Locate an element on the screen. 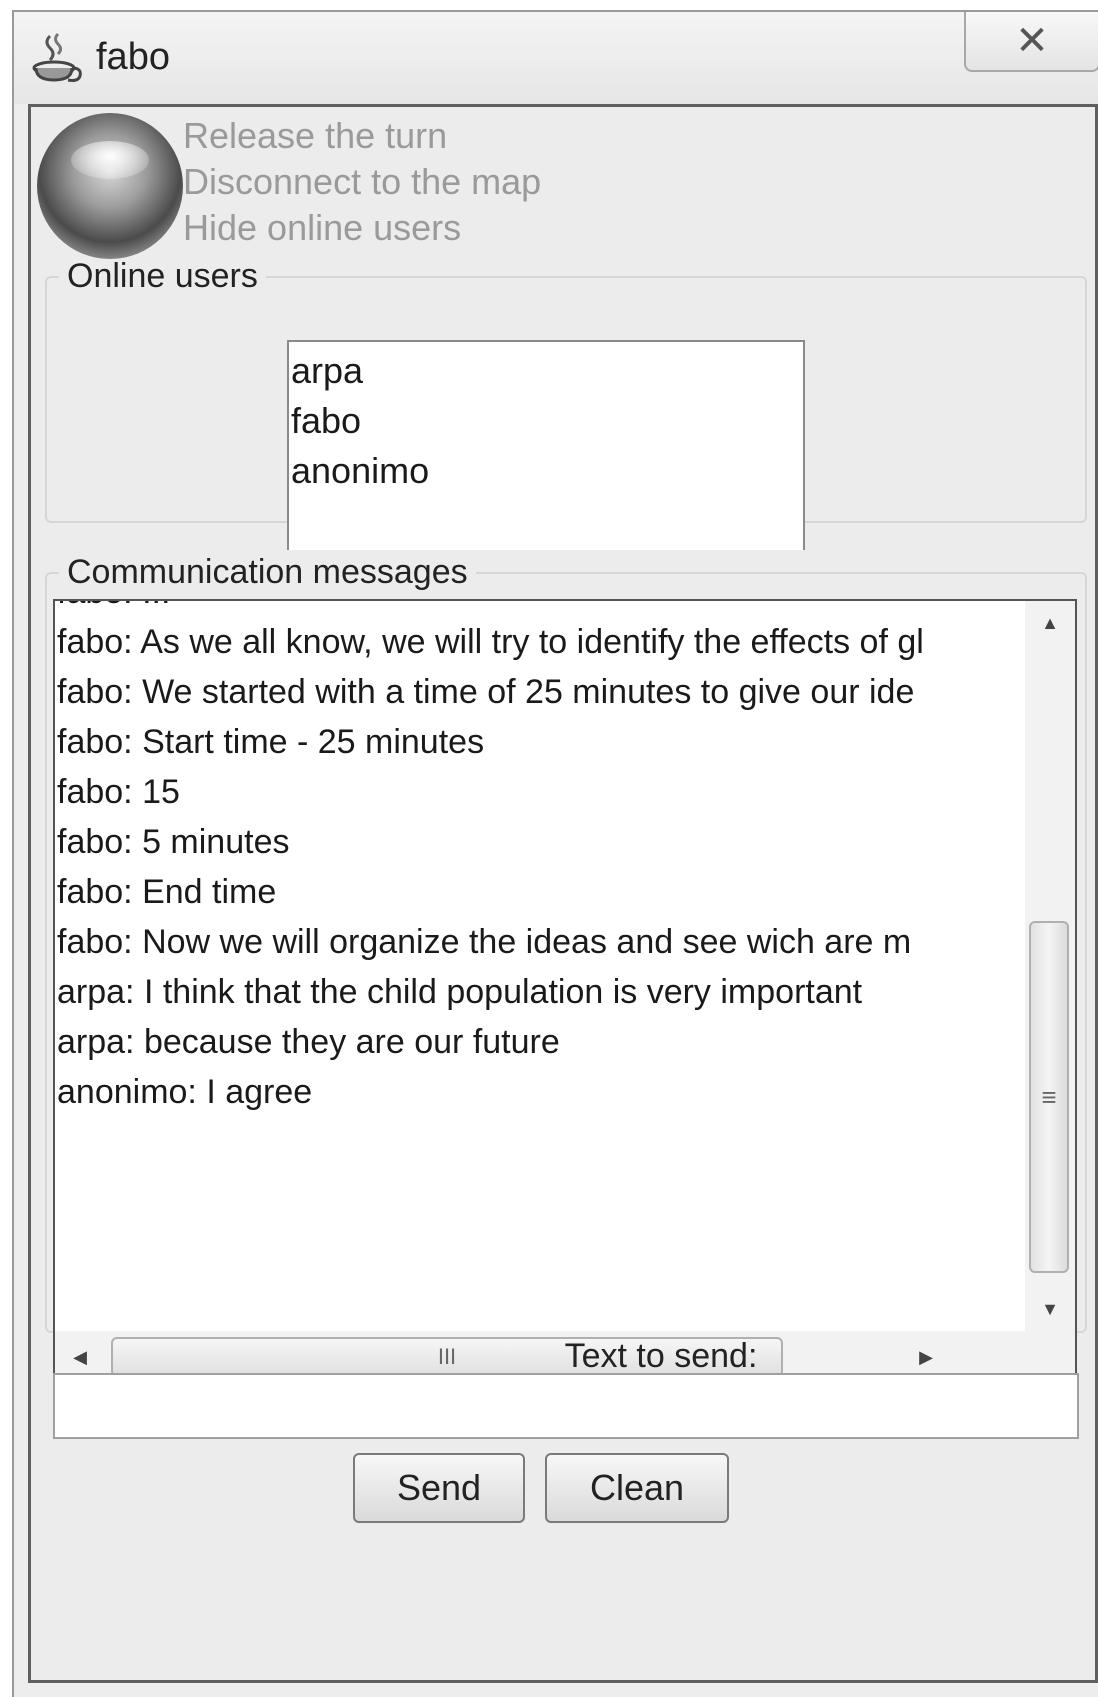 This screenshot has width=1098, height=1697. message-line: fabo: 5 minutes is located at coordinates (173, 842).